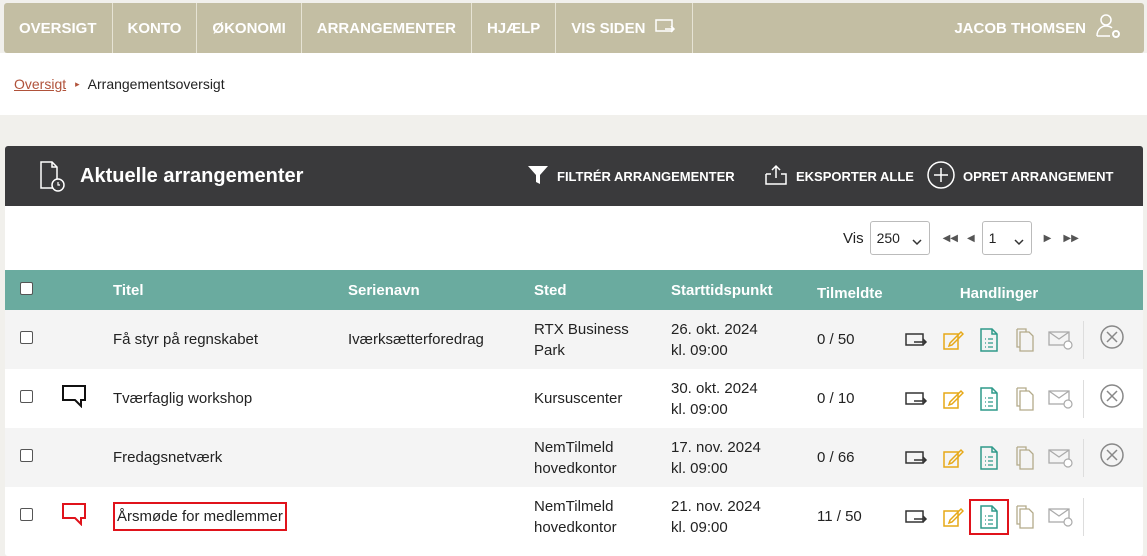 The height and width of the screenshot is (556, 1147). Describe the element at coordinates (155, 28) in the screenshot. I see `nav-konto: KONTO` at that location.